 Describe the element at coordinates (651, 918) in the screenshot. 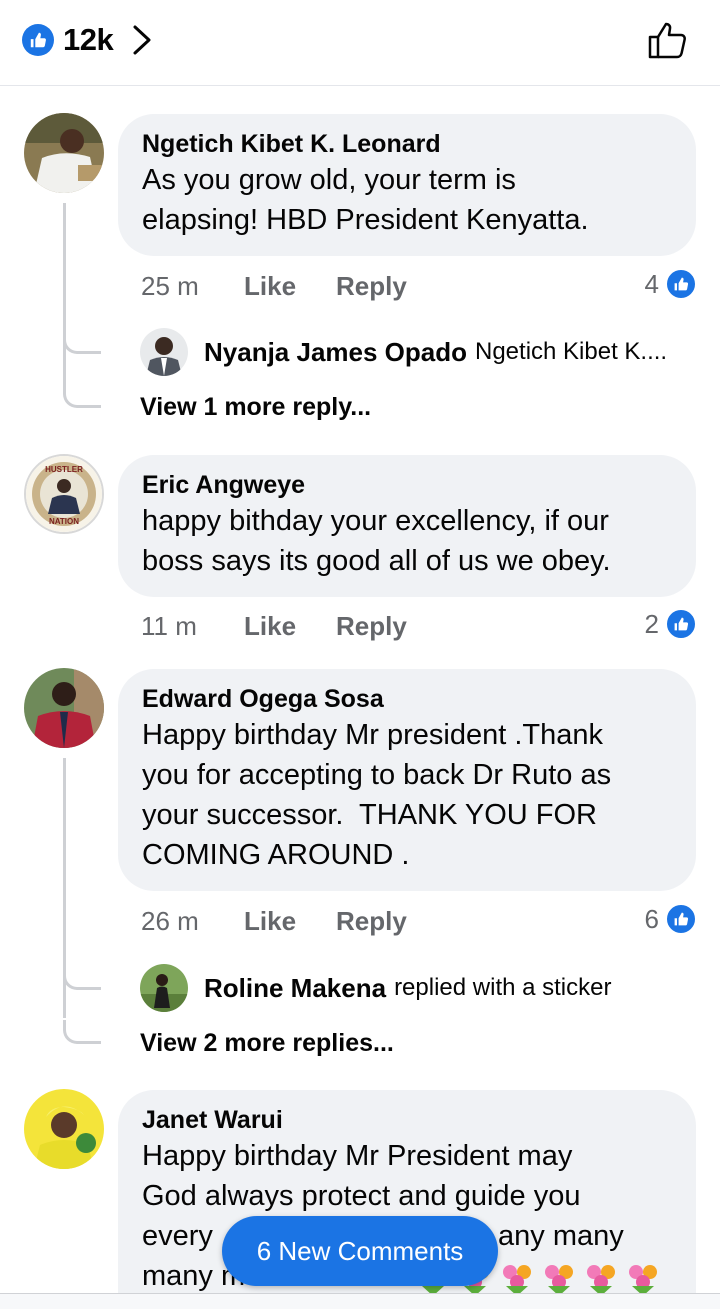

I see `reaction-count: 6` at that location.